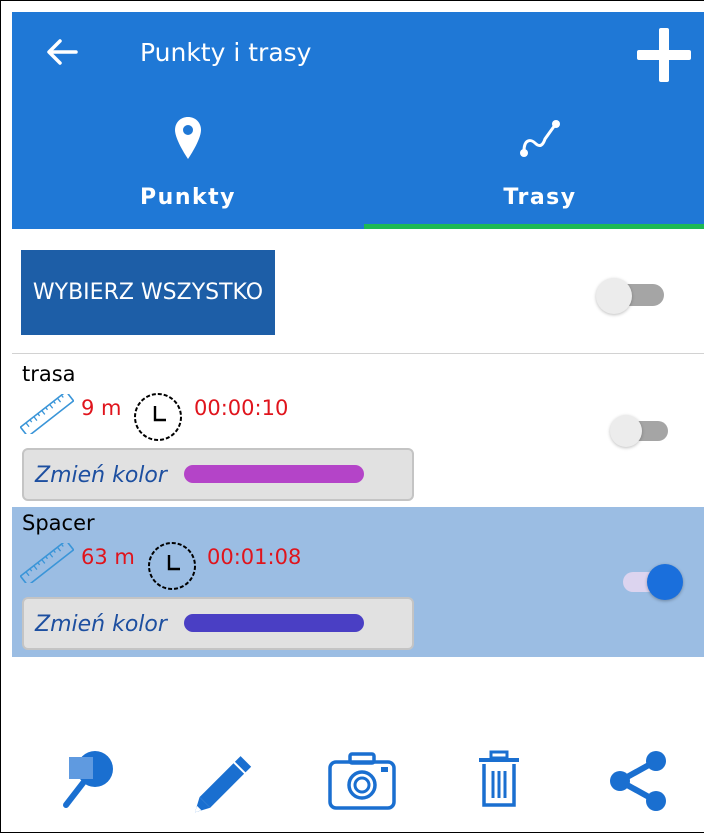  What do you see at coordinates (101, 408) in the screenshot?
I see `route-distance: 9 m` at bounding box center [101, 408].